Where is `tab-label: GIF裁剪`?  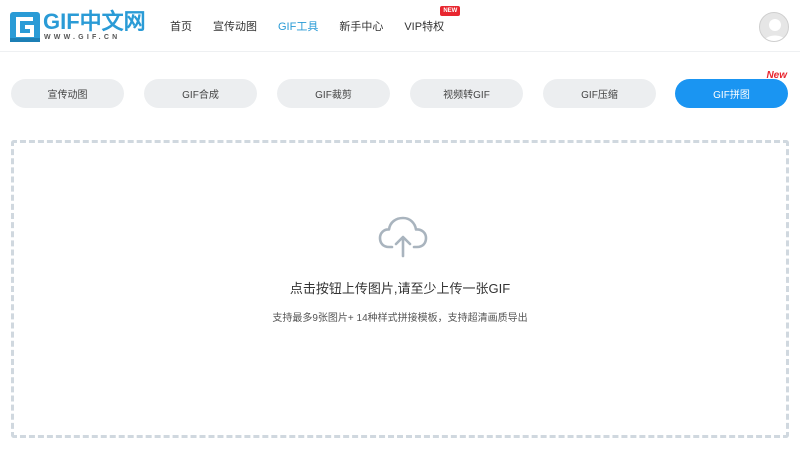
tab-label: GIF裁剪 is located at coordinates (333, 95).